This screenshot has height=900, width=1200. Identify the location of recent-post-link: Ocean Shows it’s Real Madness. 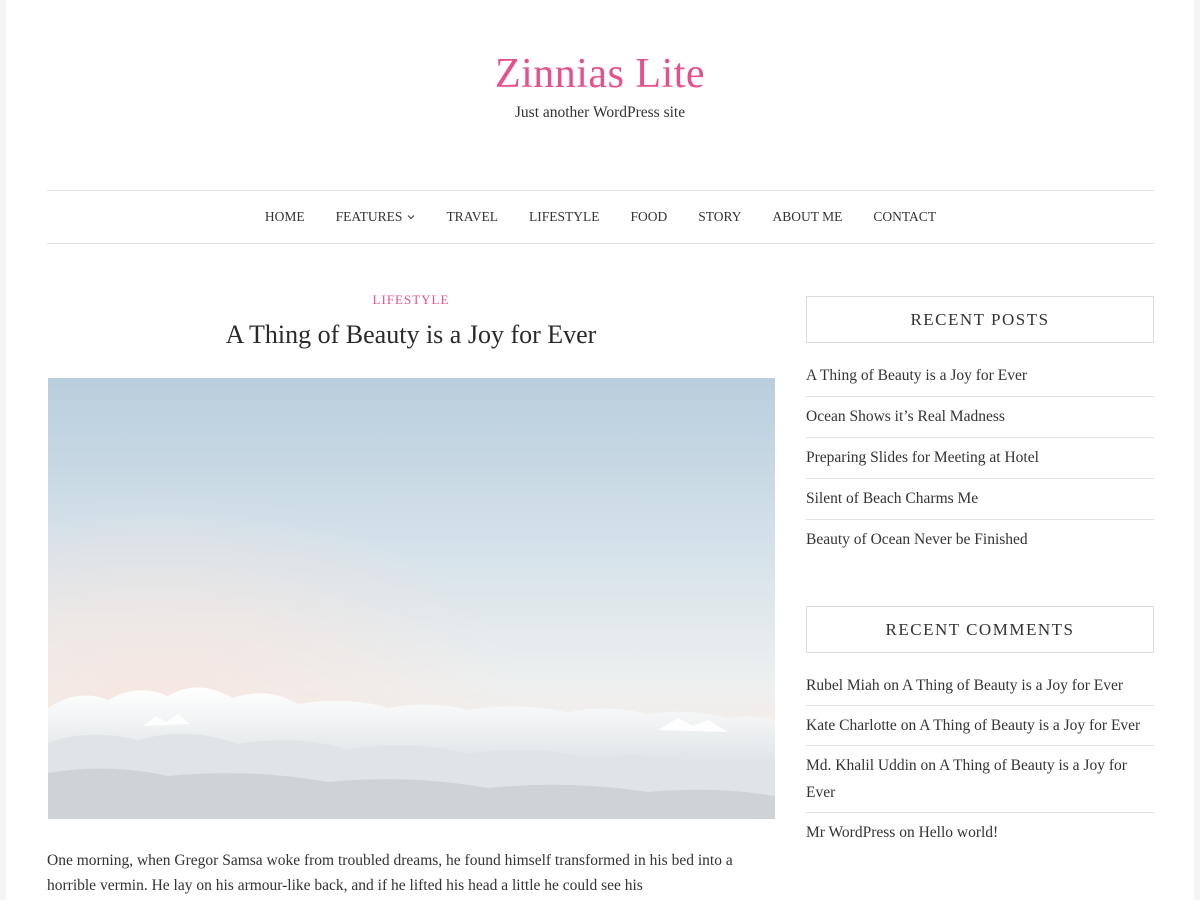
(905, 416).